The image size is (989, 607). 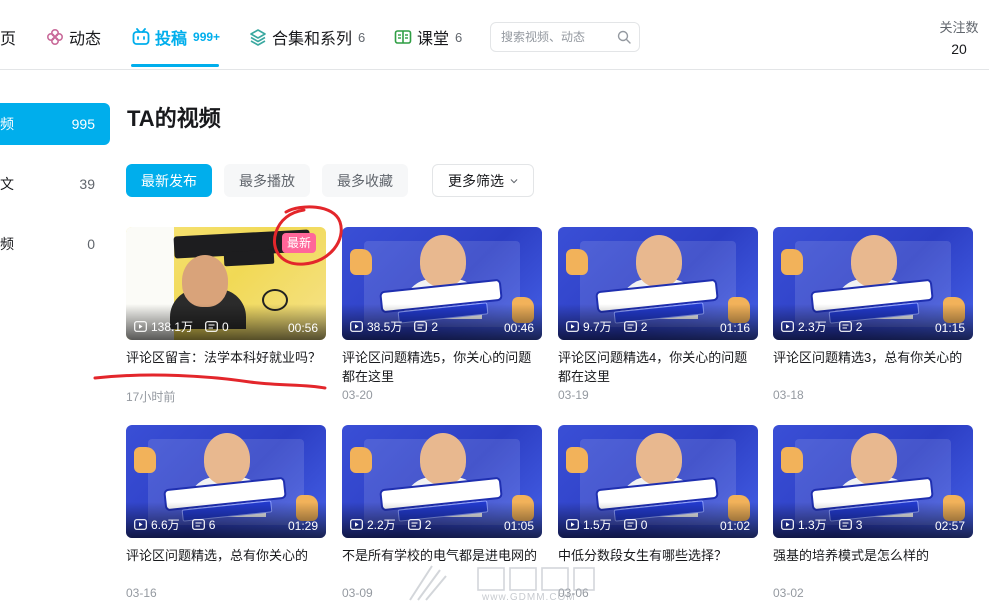 I want to click on video-duration: 01:05, so click(x=518, y=526).